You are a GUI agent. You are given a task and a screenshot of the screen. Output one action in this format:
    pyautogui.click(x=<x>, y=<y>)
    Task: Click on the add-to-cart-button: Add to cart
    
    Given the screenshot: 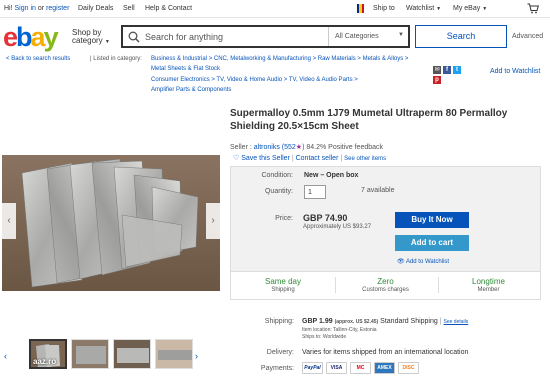 What is the action you would take?
    pyautogui.click(x=432, y=243)
    